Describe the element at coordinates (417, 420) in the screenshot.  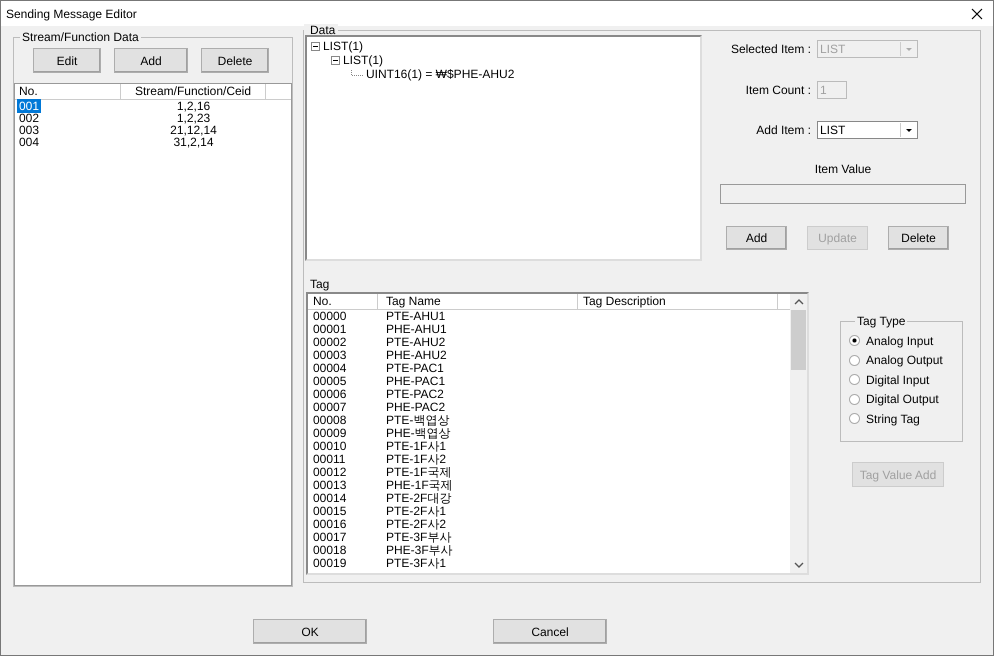
I see `table-cell-text: PTE-백엽상` at that location.